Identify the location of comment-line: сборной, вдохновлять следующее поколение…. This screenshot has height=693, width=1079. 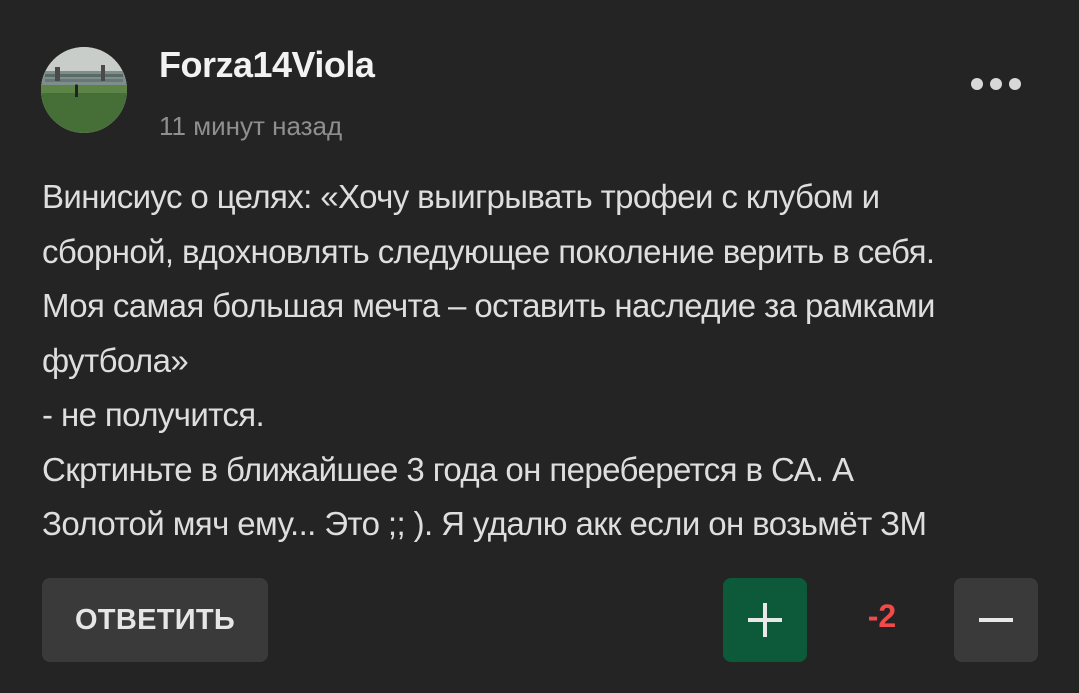
(488, 251).